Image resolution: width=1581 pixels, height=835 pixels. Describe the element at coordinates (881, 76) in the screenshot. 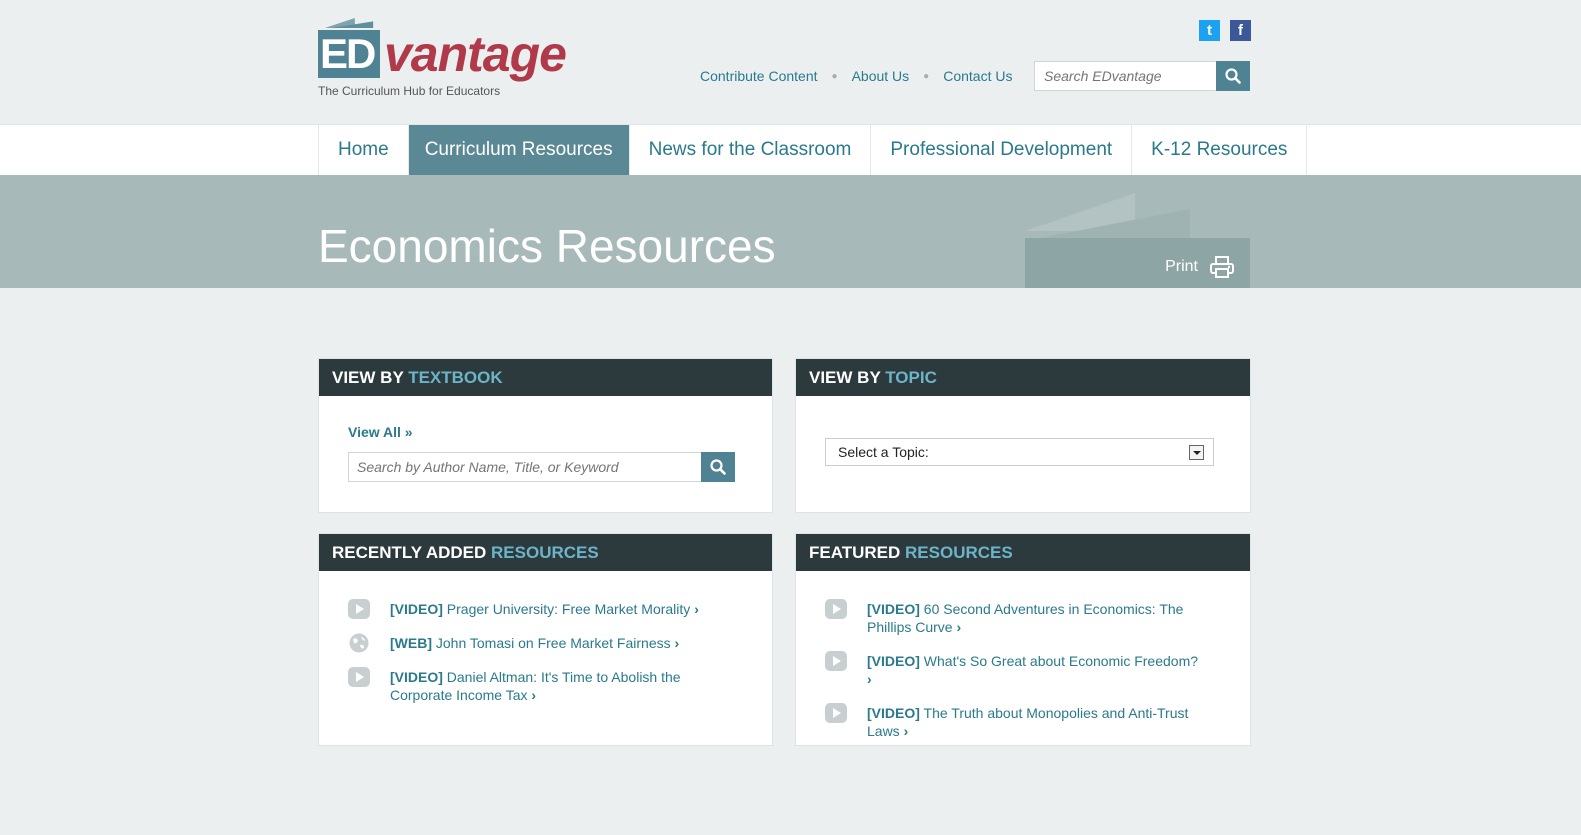

I see `about-us-link: About Us` at that location.